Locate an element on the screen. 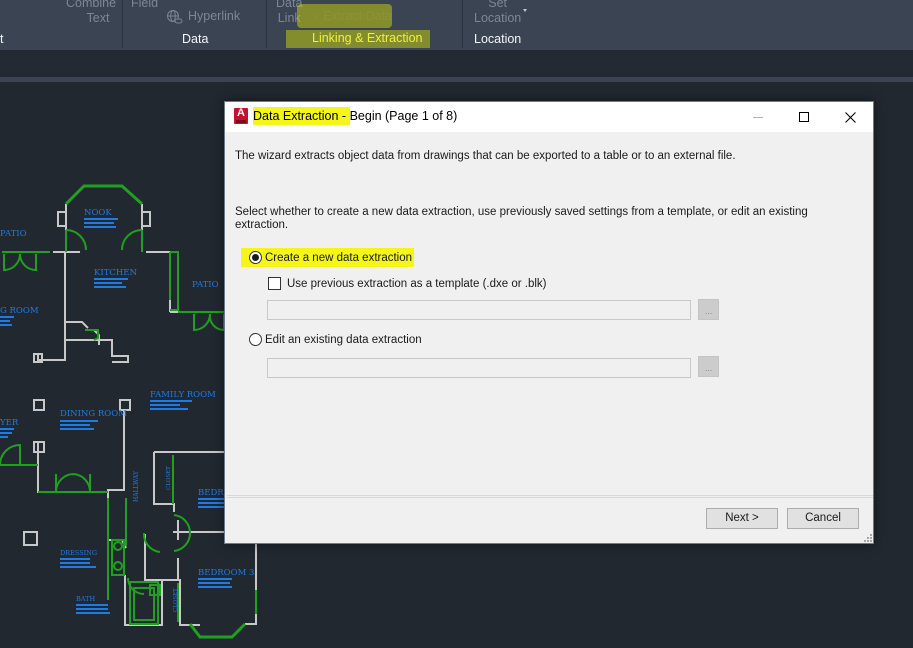  room-label-patio-right: PATIO is located at coordinates (205, 285).